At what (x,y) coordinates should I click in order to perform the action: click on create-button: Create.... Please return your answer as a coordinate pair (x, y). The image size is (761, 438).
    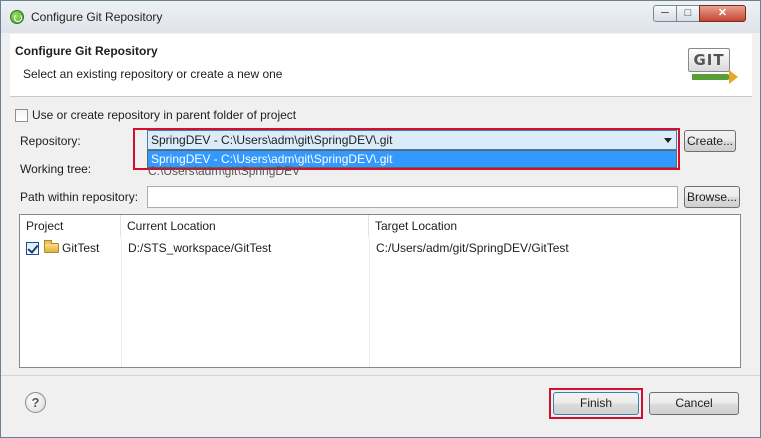
    Looking at the image, I should click on (710, 141).